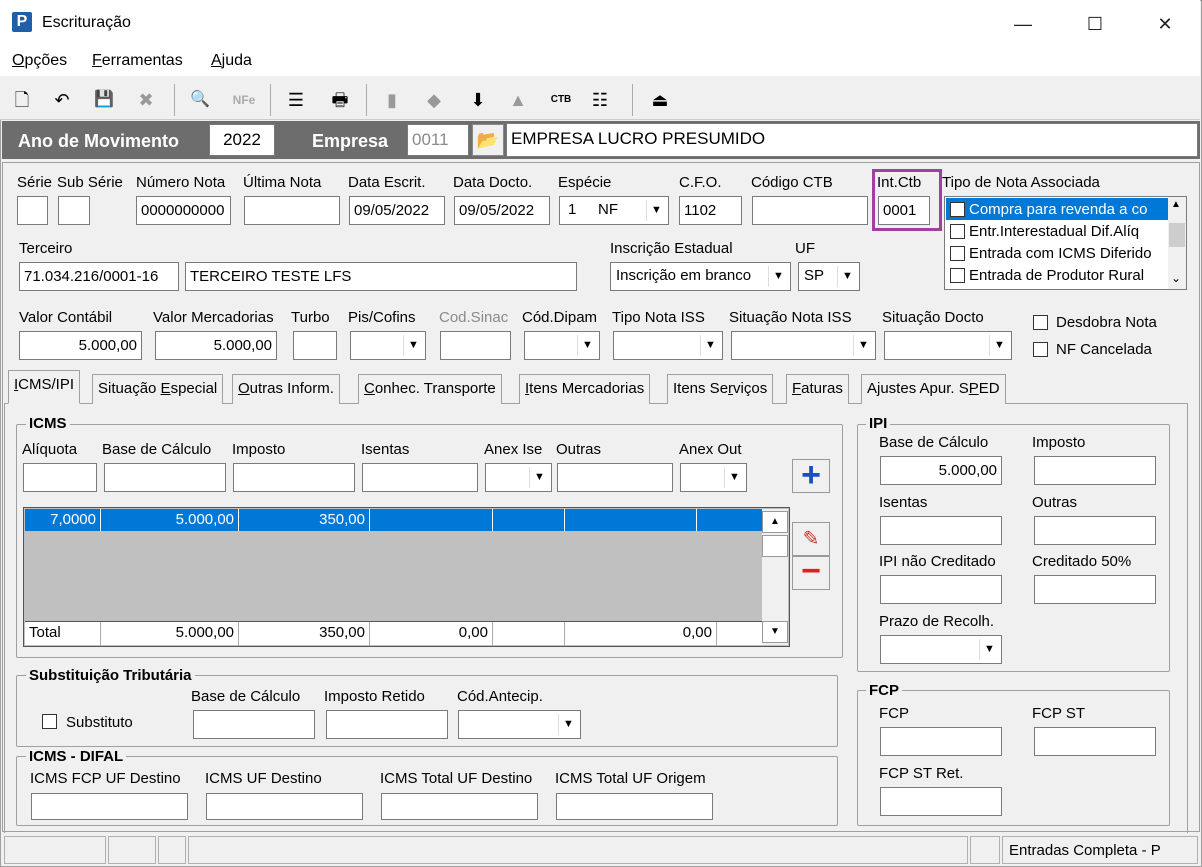 This screenshot has height=867, width=1202. Describe the element at coordinates (941, 530) in the screenshot. I see `ipi-isentas-input` at that location.